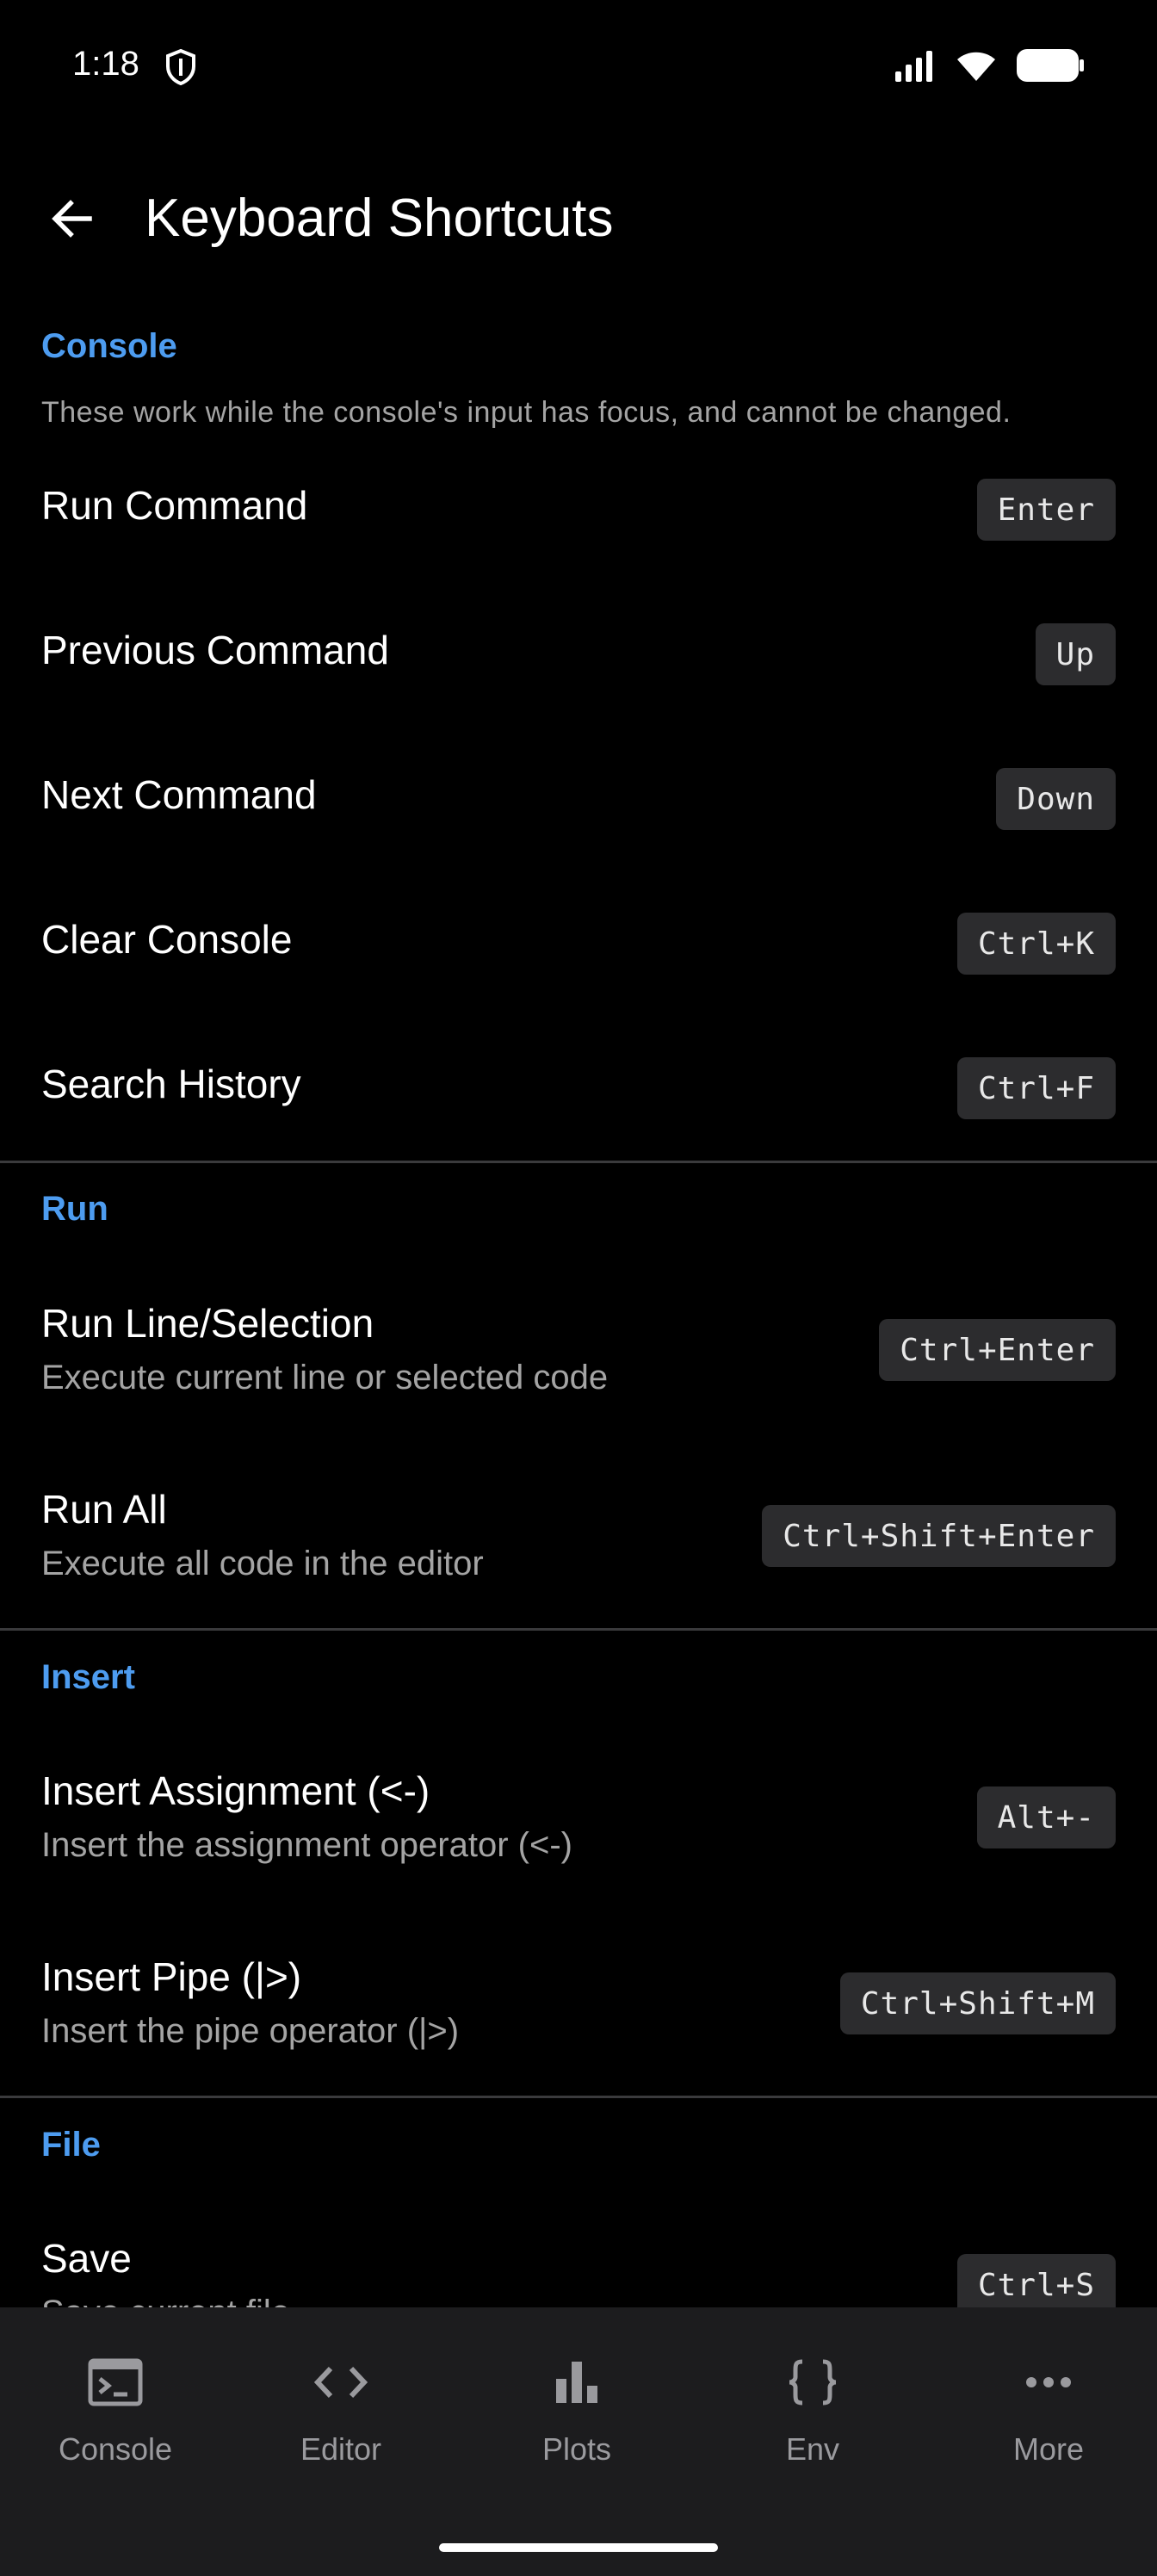 The width and height of the screenshot is (1157, 2576). I want to click on shortcut-row-previous-command: Previous Command Up, so click(579, 648).